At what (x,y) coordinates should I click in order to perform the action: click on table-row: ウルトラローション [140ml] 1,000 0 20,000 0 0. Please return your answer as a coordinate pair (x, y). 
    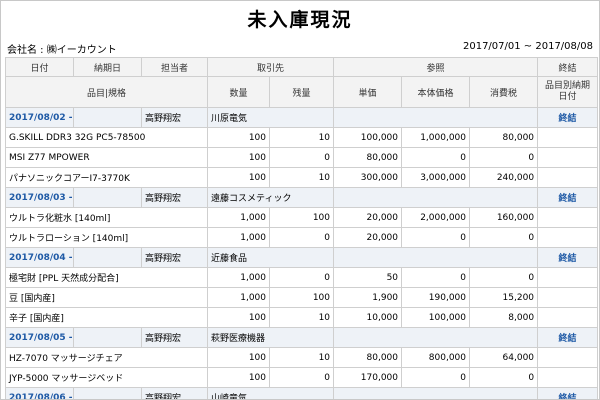
    Looking at the image, I should click on (302, 237).